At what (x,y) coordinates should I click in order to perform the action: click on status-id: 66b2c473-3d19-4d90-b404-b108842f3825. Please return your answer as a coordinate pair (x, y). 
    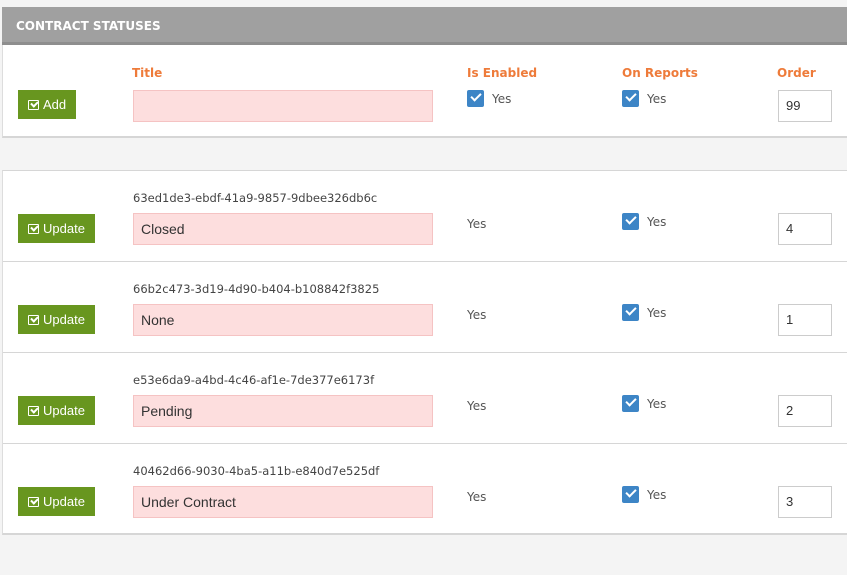
    Looking at the image, I should click on (256, 289).